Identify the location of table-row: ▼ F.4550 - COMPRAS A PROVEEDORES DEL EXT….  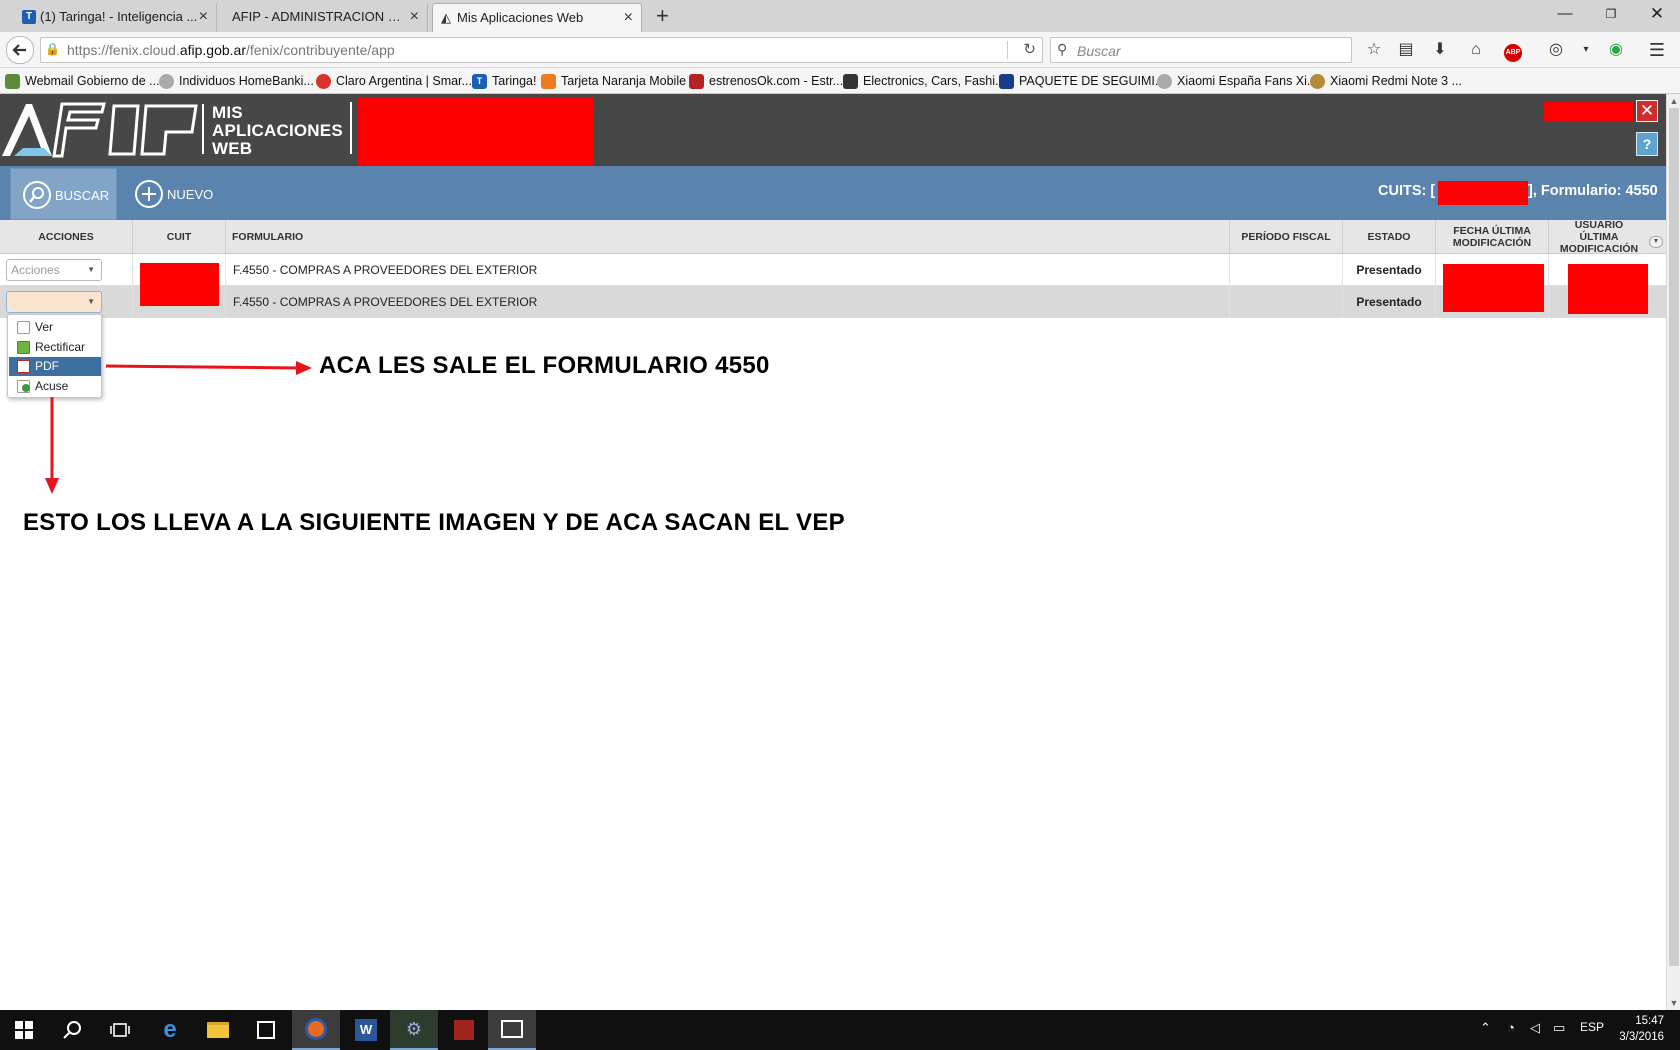
(833, 302).